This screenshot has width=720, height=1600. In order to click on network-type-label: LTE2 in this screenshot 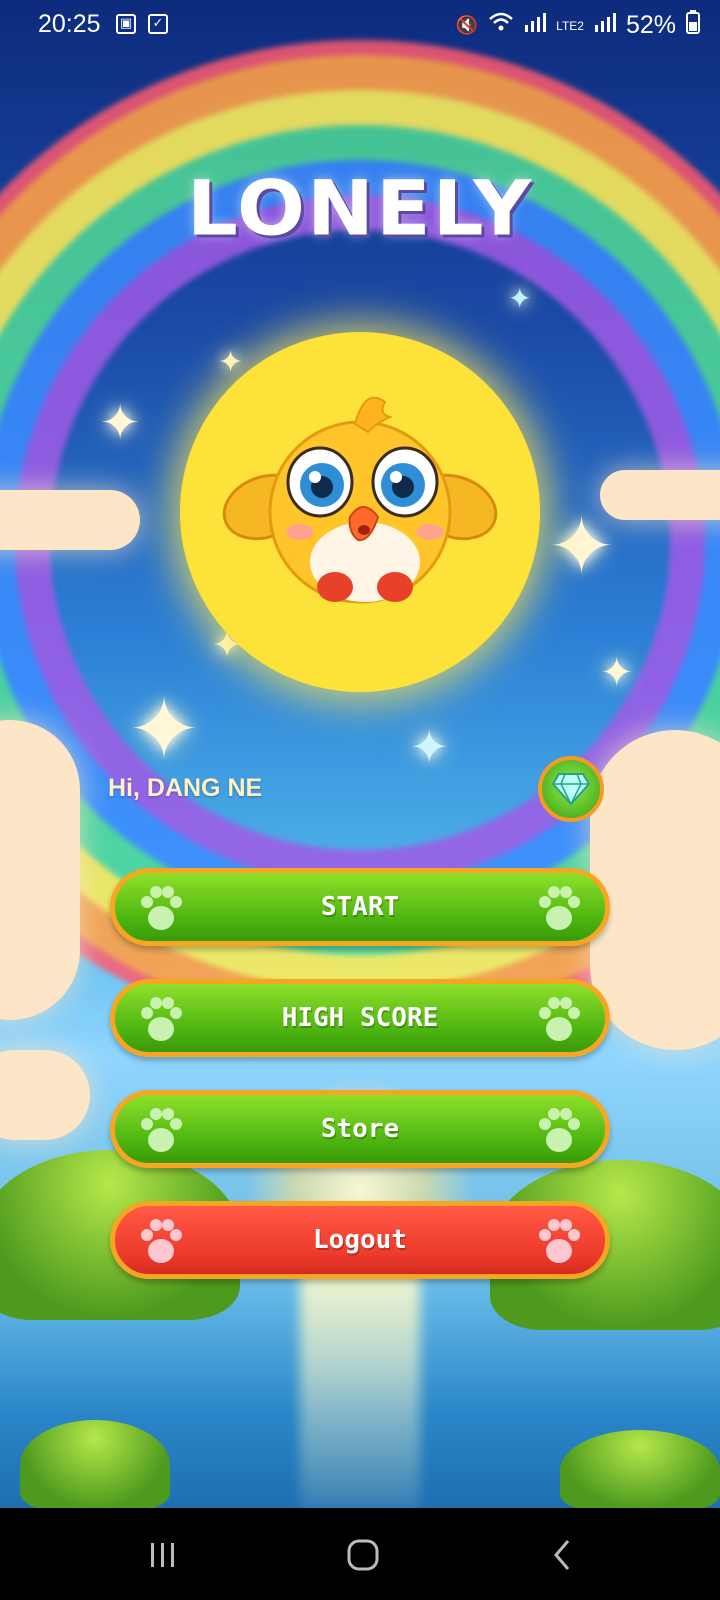, I will do `click(570, 25)`.